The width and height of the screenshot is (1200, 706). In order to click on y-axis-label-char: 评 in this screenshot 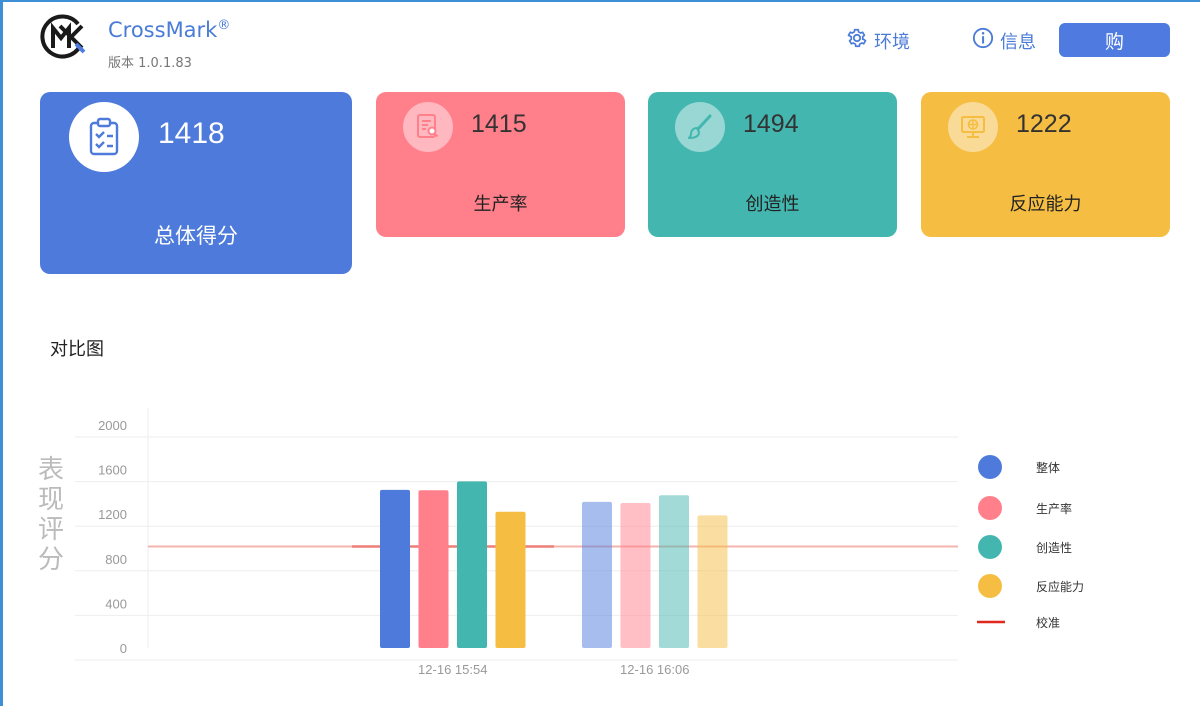, I will do `click(51, 530)`.